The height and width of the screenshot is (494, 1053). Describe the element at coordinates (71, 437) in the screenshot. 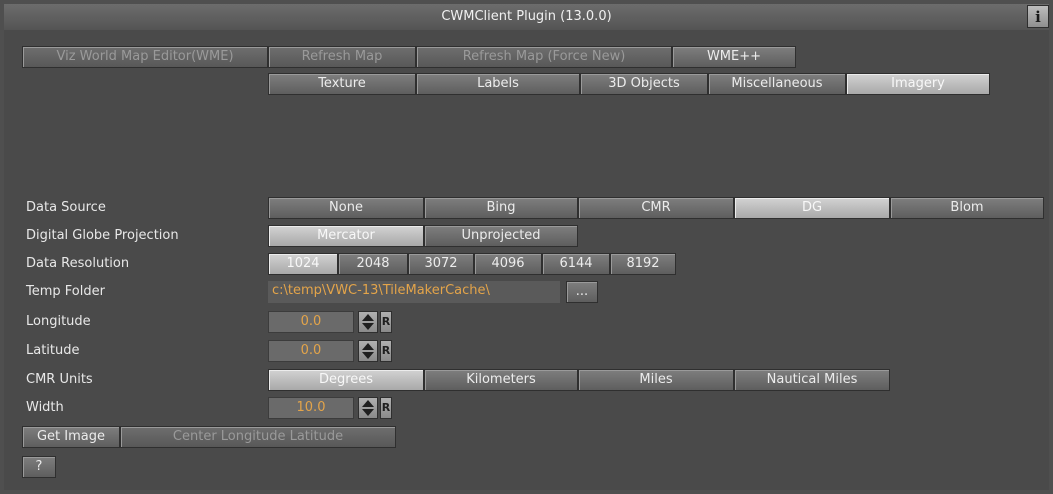

I see `get-image-button: Get Image` at that location.